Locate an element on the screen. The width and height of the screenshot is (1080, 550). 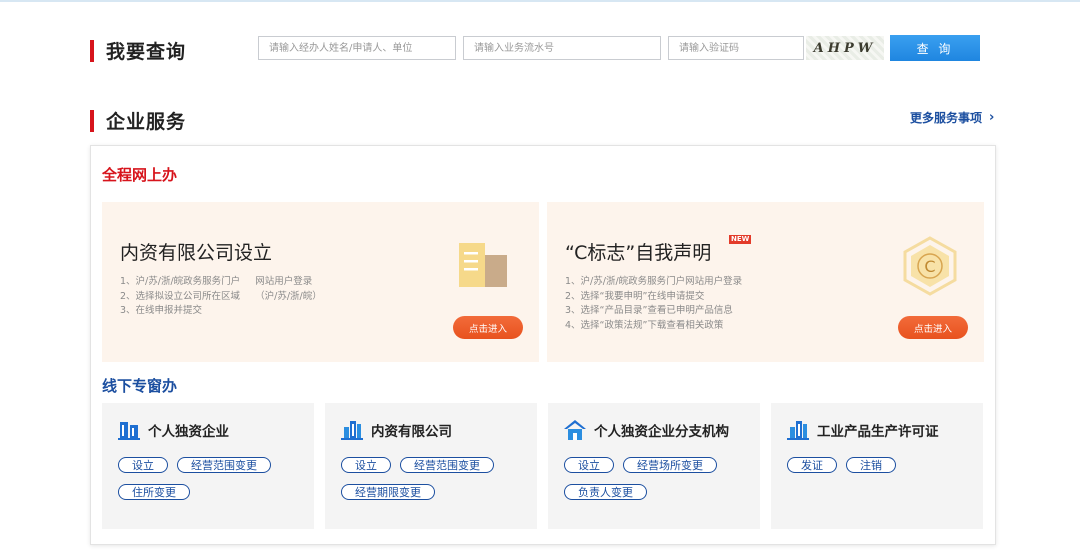
step-text: 2、选择拟设立公司所在区域 （沪/苏/浙/皖） is located at coordinates (221, 296).